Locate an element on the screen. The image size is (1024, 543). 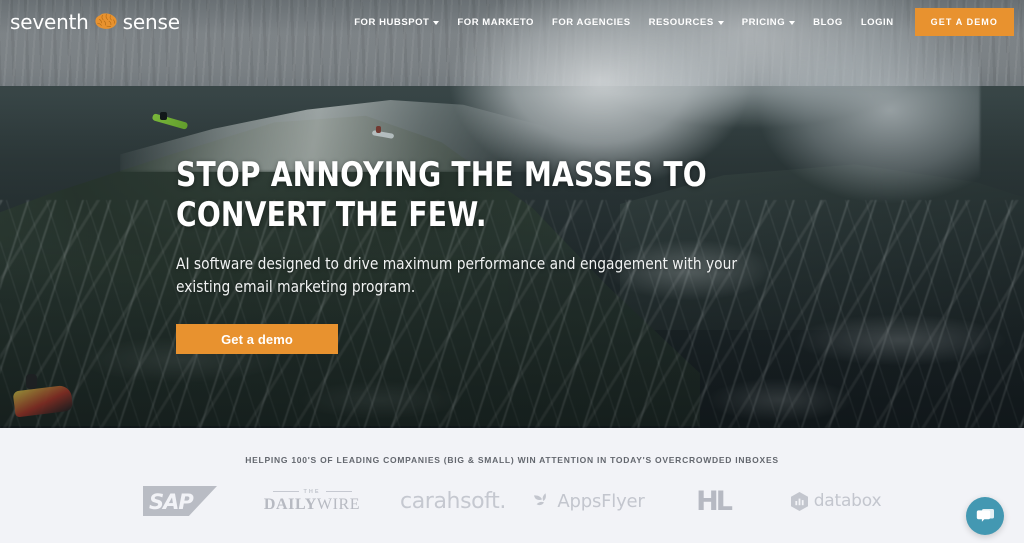
get-a-demo-button: GET A DEMO is located at coordinates (964, 22).